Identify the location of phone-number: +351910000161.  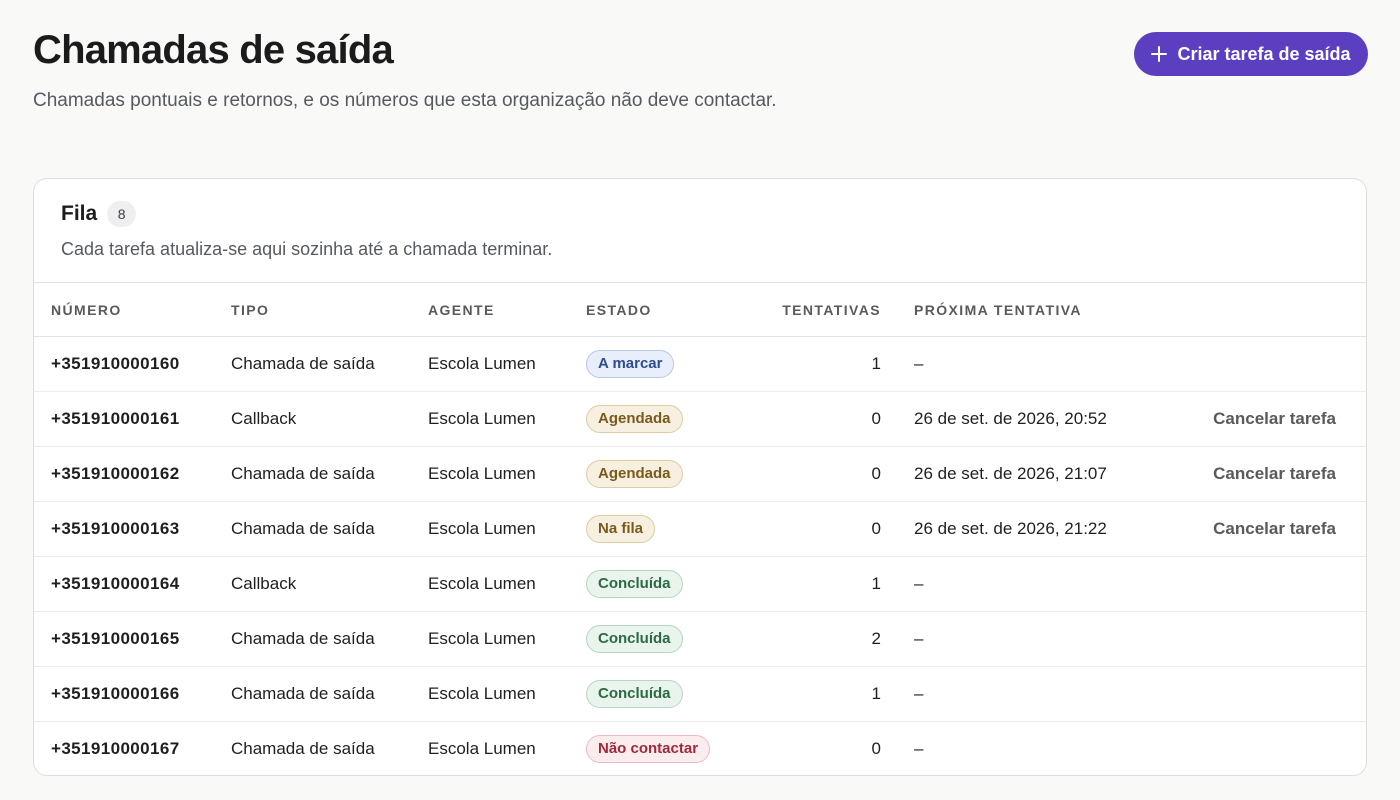
(132, 419).